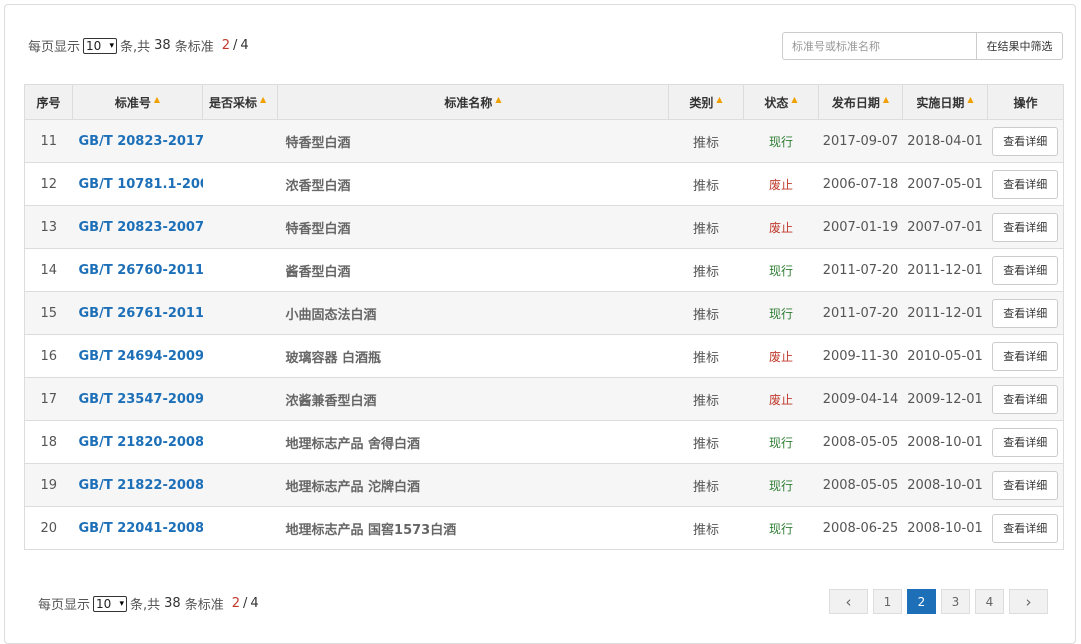 Image resolution: width=1081 pixels, height=644 pixels. Describe the element at coordinates (860, 102) in the screenshot. I see `col-publish-date: 发布日期 ▲` at that location.